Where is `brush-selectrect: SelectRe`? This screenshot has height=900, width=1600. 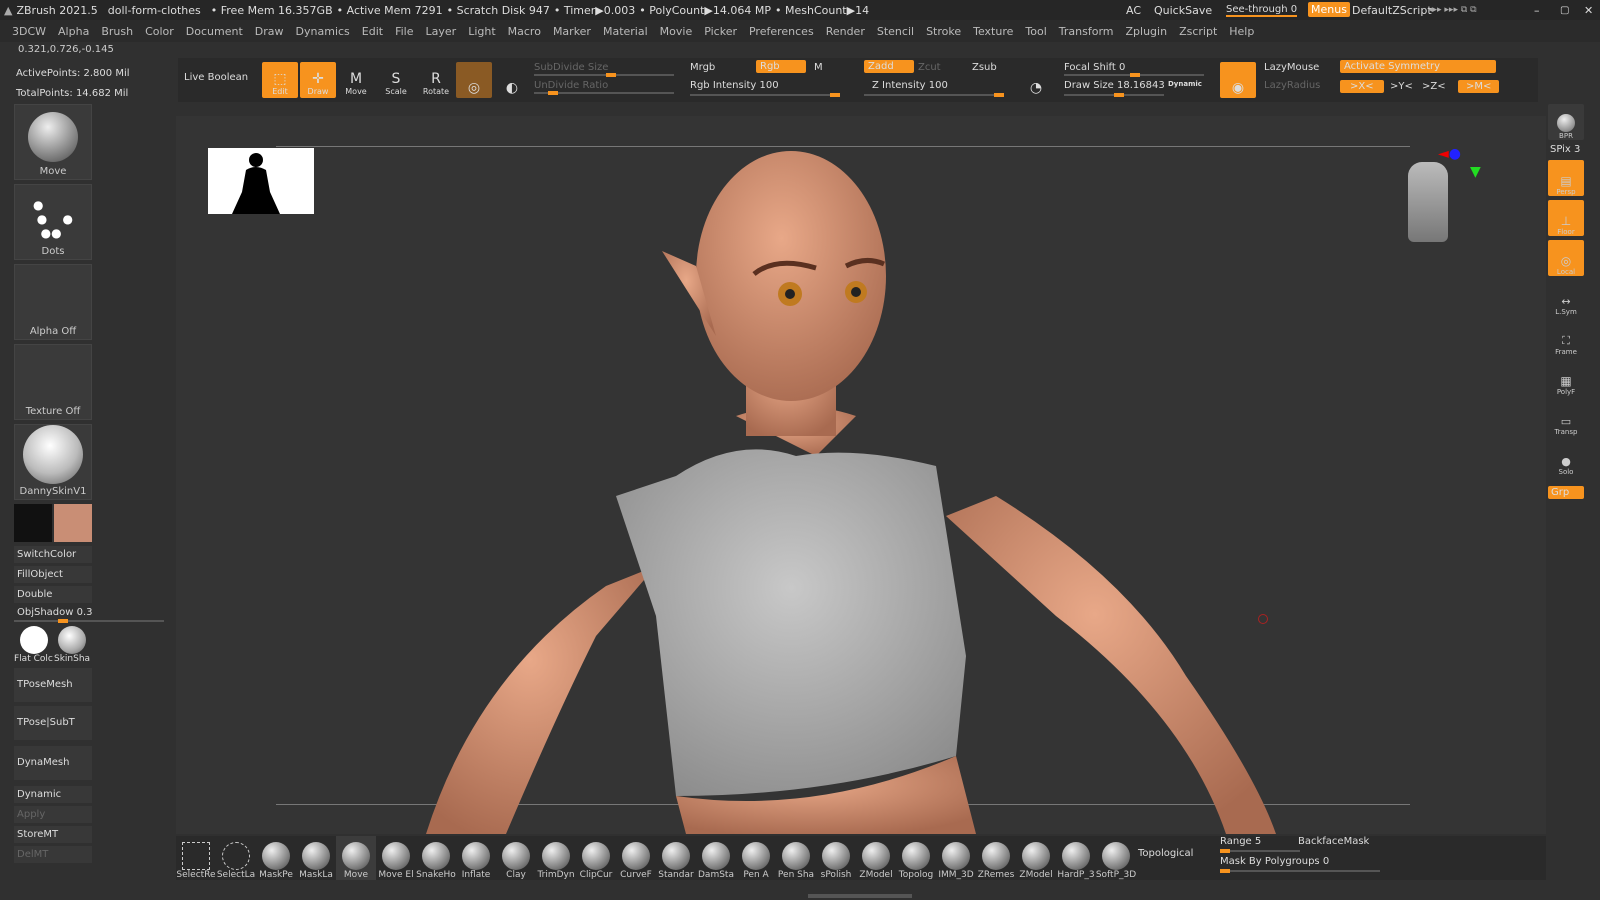 brush-selectrect: SelectRe is located at coordinates (196, 858).